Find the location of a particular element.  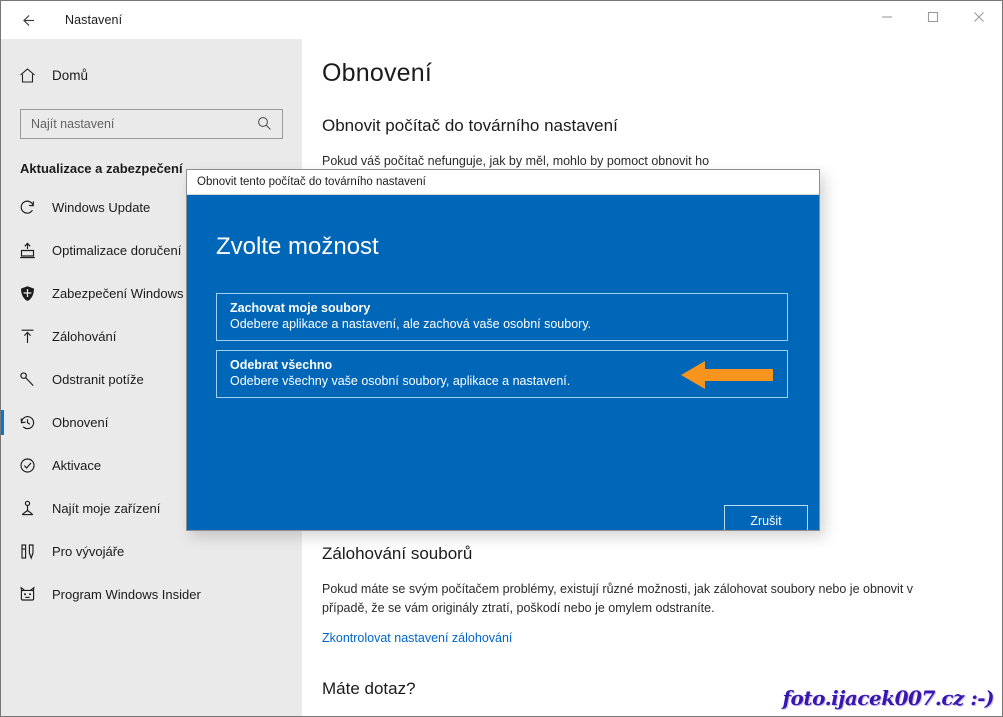

question-section-heading: Máte dotaz? is located at coordinates (369, 688).